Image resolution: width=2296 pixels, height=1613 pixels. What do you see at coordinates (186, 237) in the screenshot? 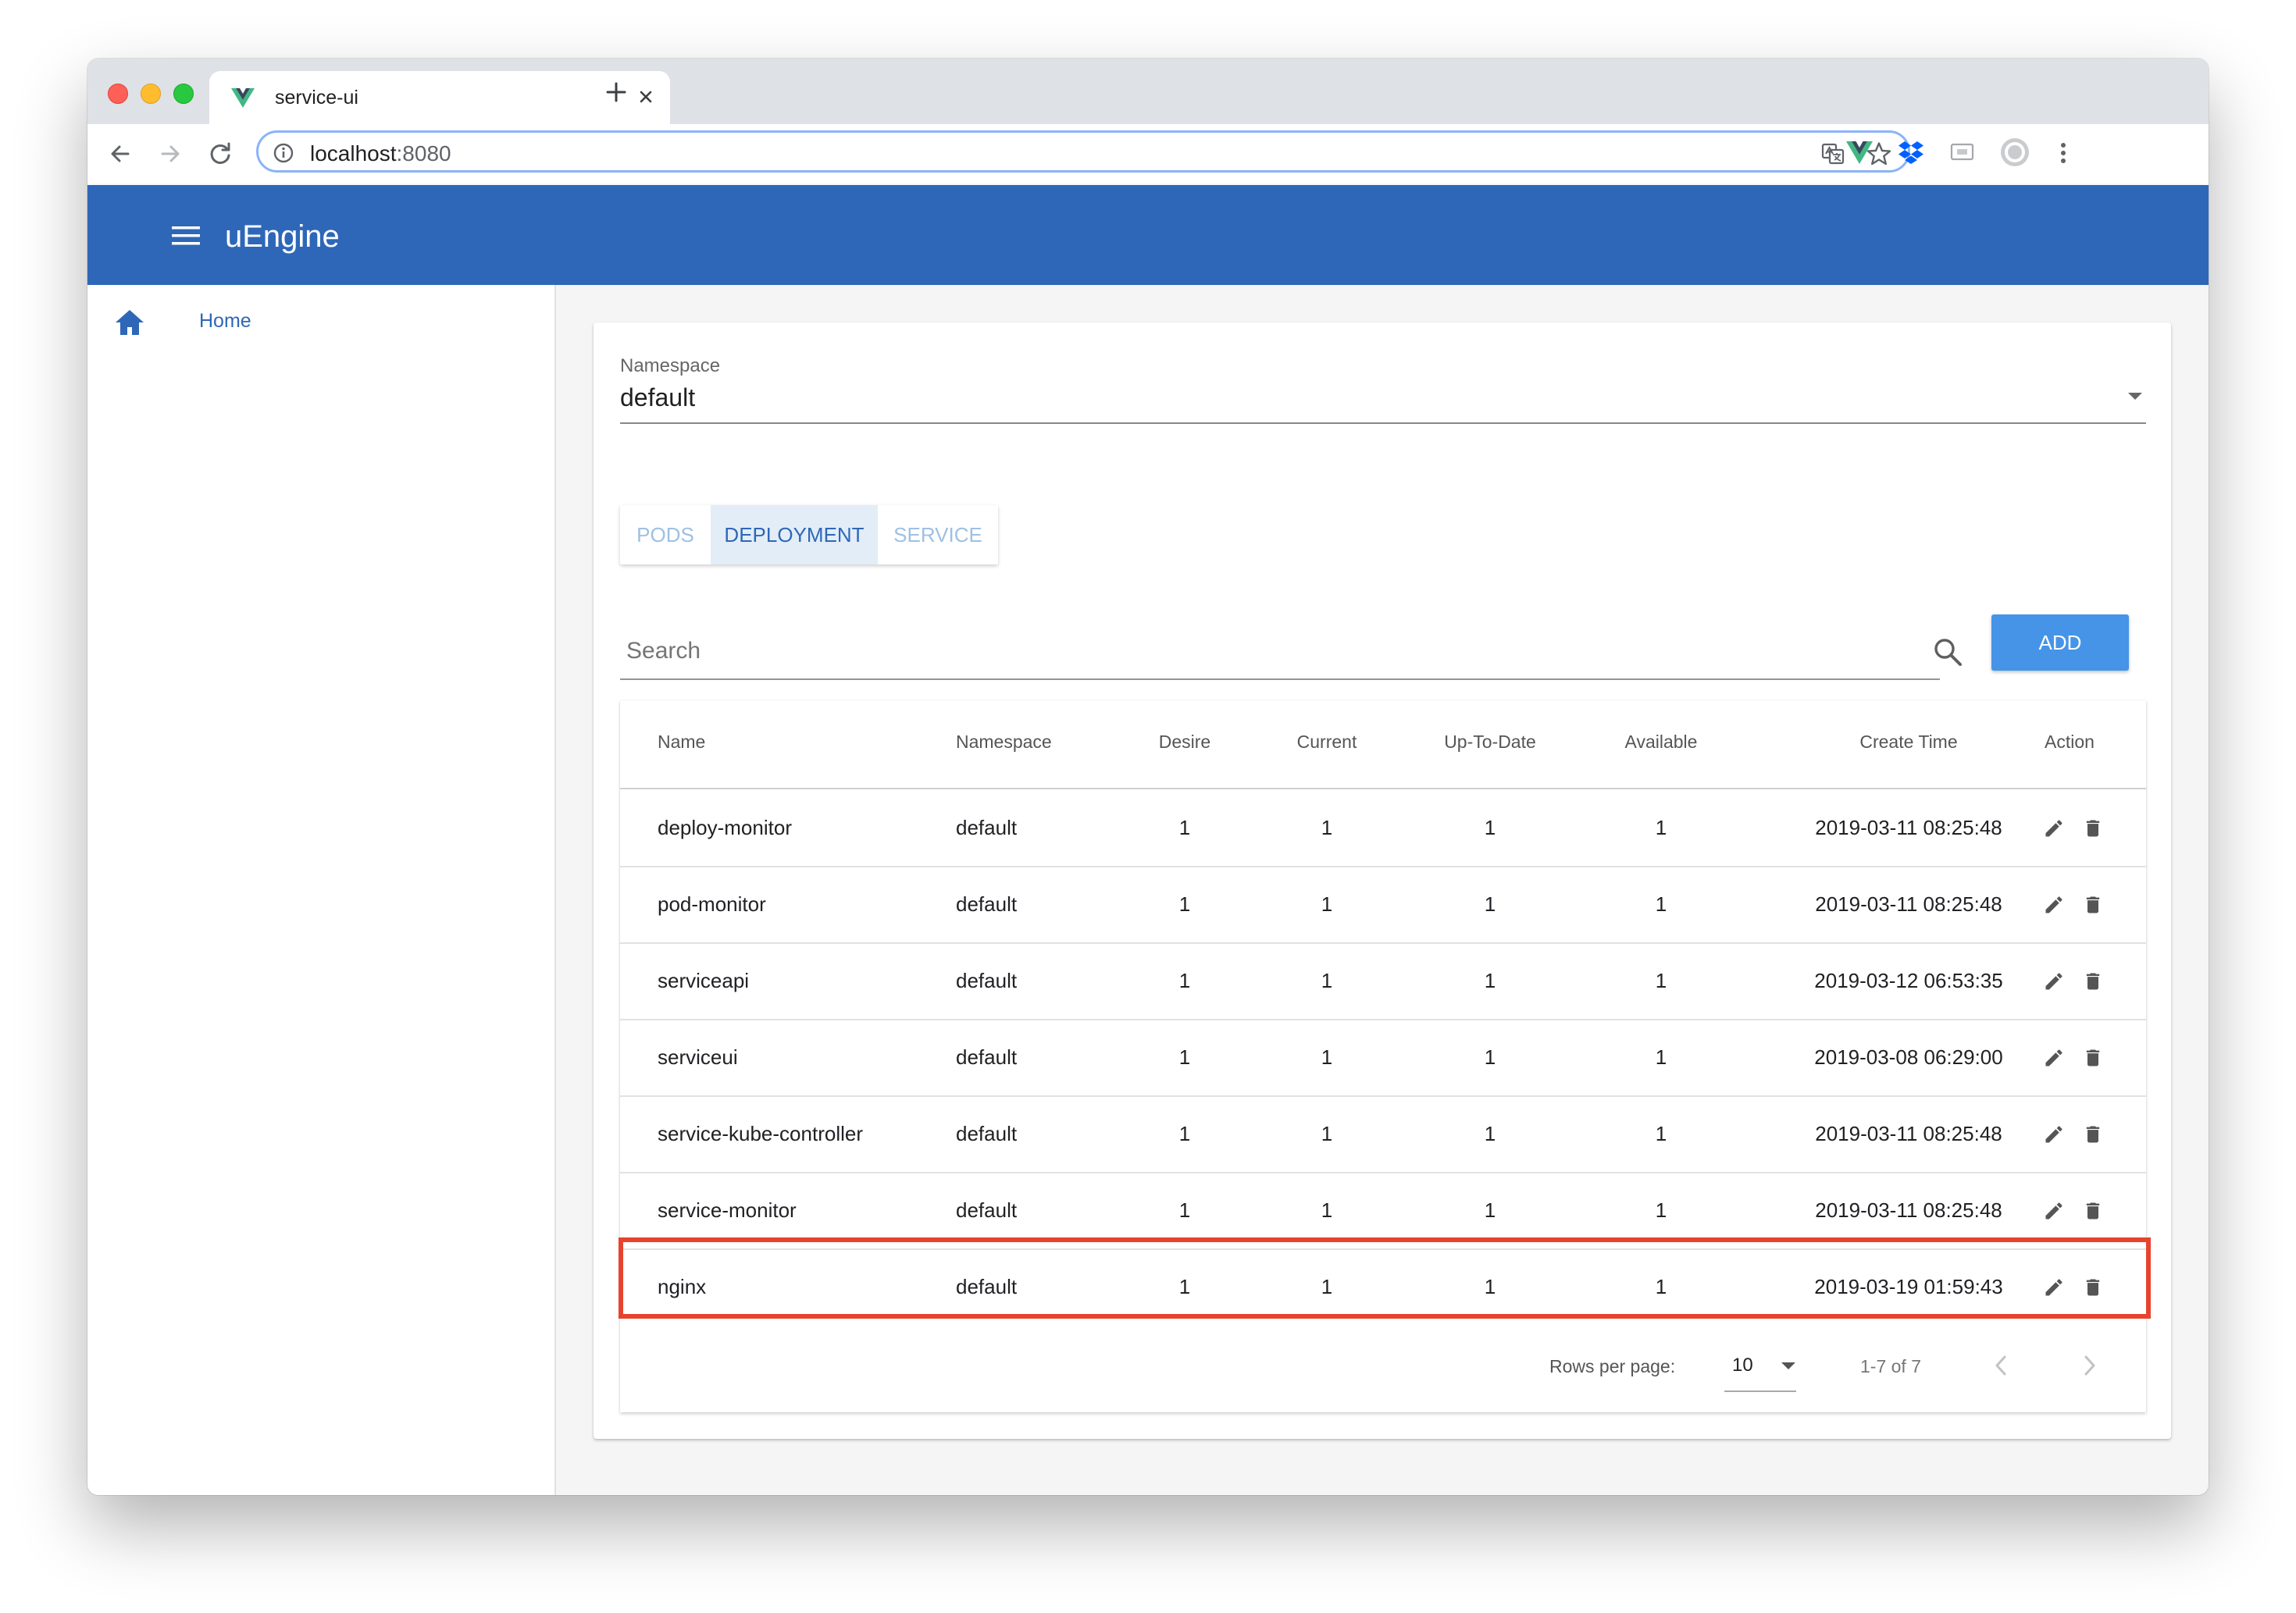
I see `hamburger-menu-icon` at bounding box center [186, 237].